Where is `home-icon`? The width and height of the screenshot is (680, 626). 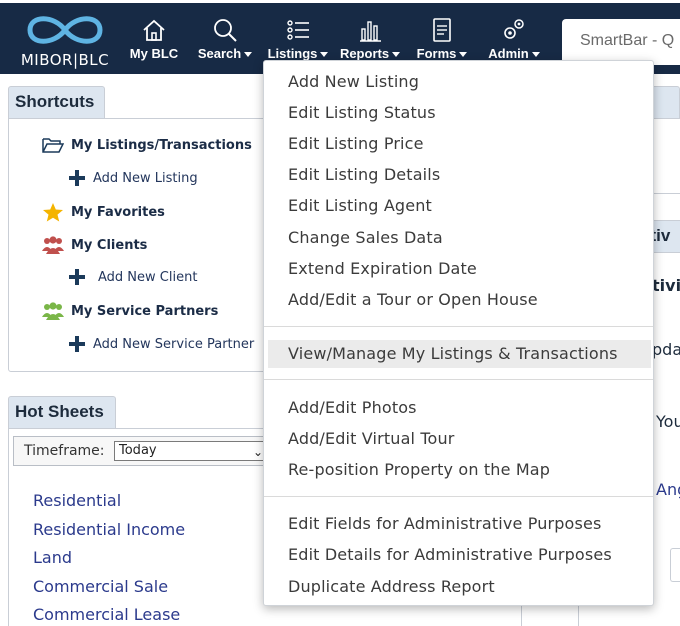
home-icon is located at coordinates (154, 30).